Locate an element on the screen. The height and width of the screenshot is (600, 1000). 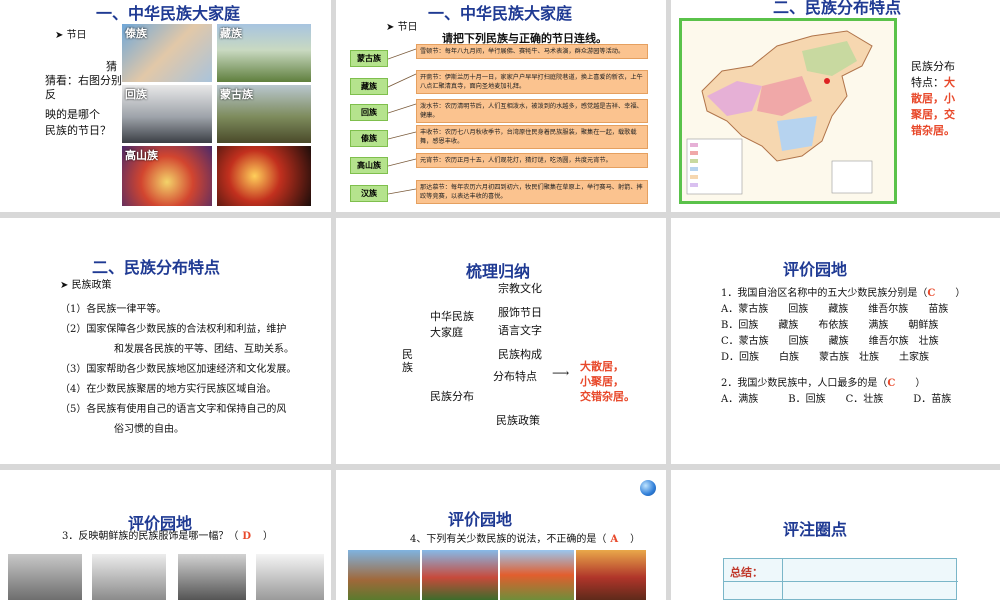
policy-item: （5）各民族有使用自己的语言文字和保持自己的风 is located at coordinates (173, 409).